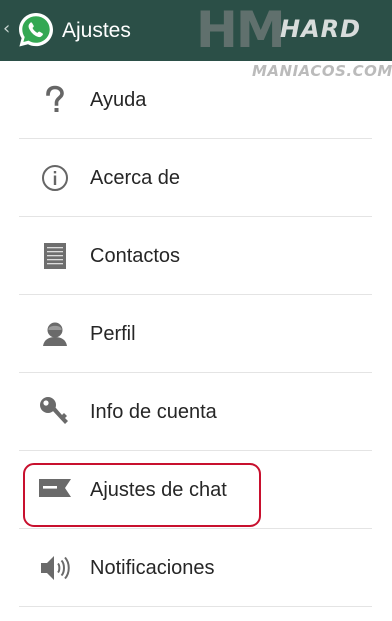  Describe the element at coordinates (135, 177) in the screenshot. I see `menu-item-label: Acerca de` at that location.